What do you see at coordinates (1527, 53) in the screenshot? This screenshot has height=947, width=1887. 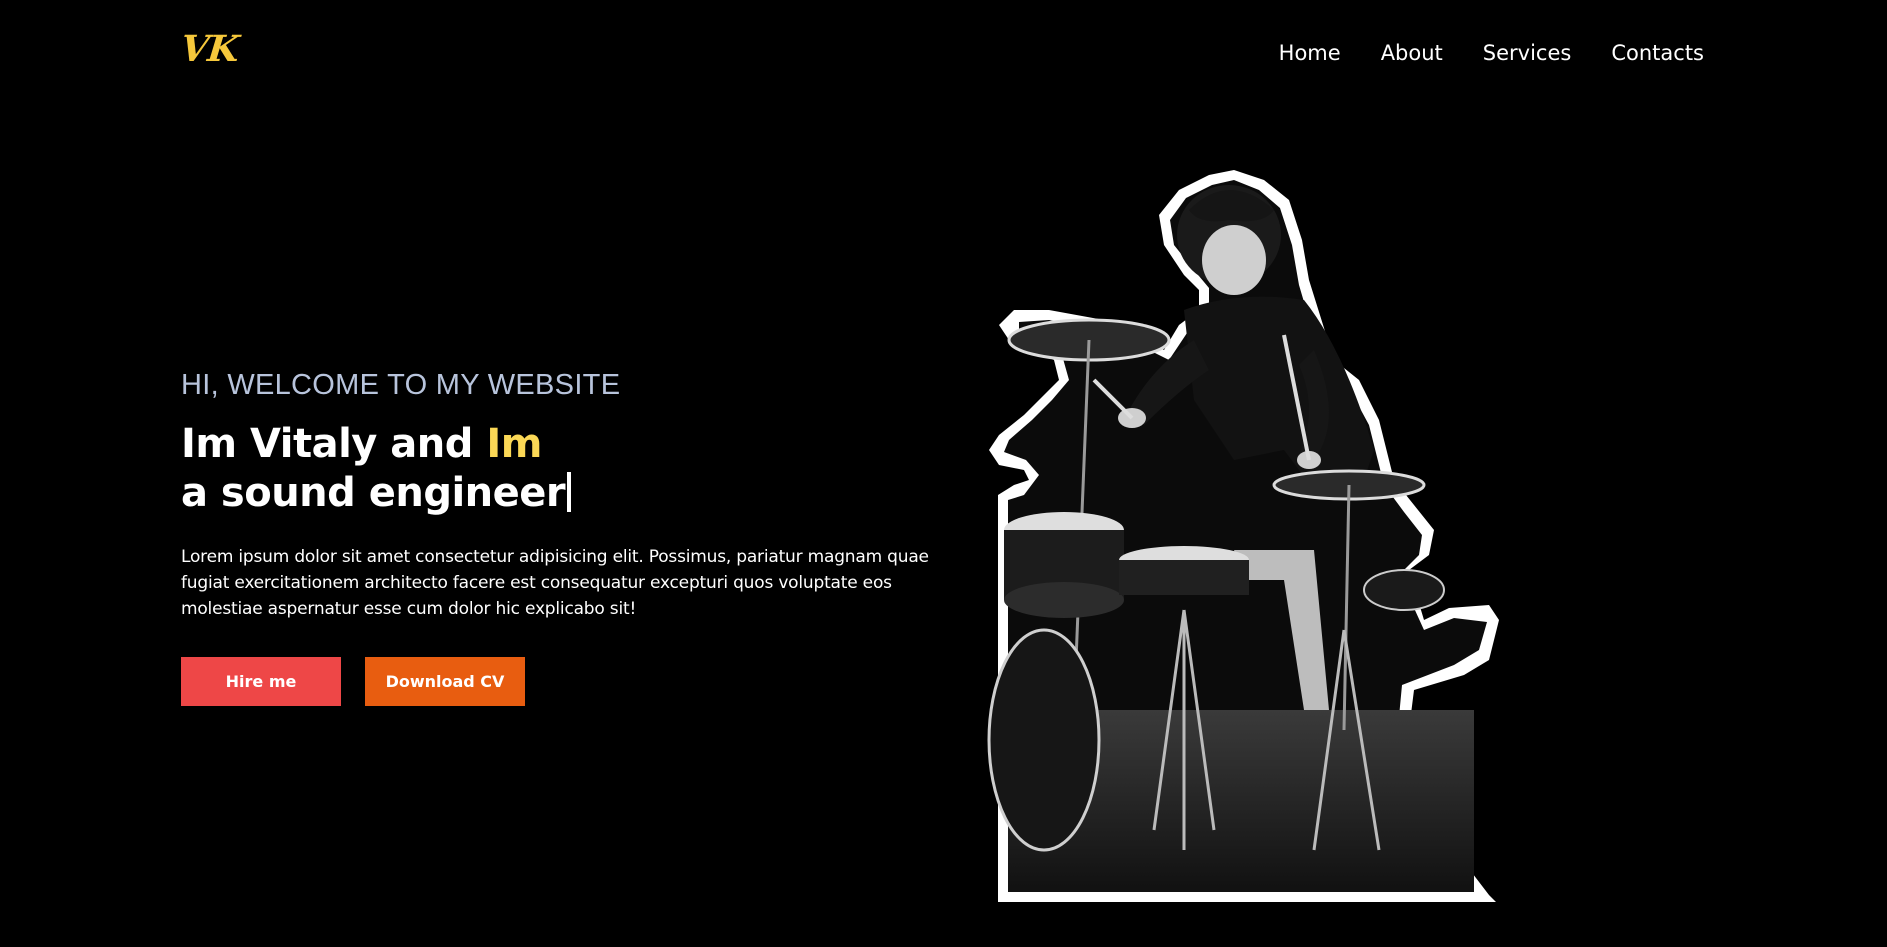 I see `nav-services: Services` at bounding box center [1527, 53].